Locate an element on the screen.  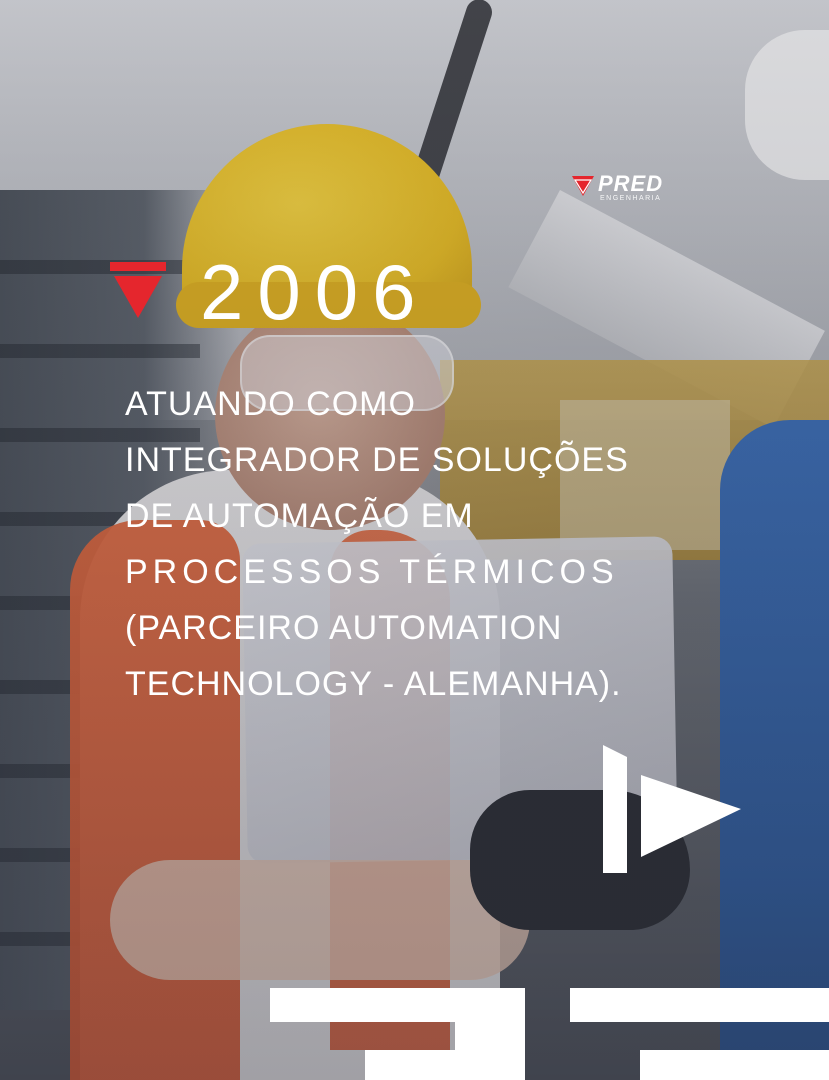
milestone-year: 2006 is located at coordinates (315, 292).